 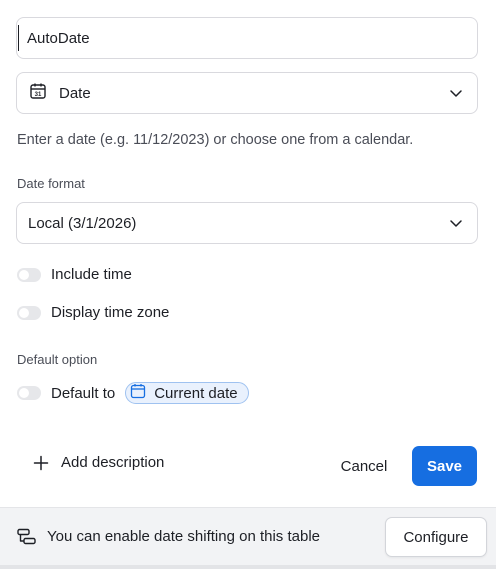 What do you see at coordinates (364, 466) in the screenshot?
I see `cancel-button: Cancel` at bounding box center [364, 466].